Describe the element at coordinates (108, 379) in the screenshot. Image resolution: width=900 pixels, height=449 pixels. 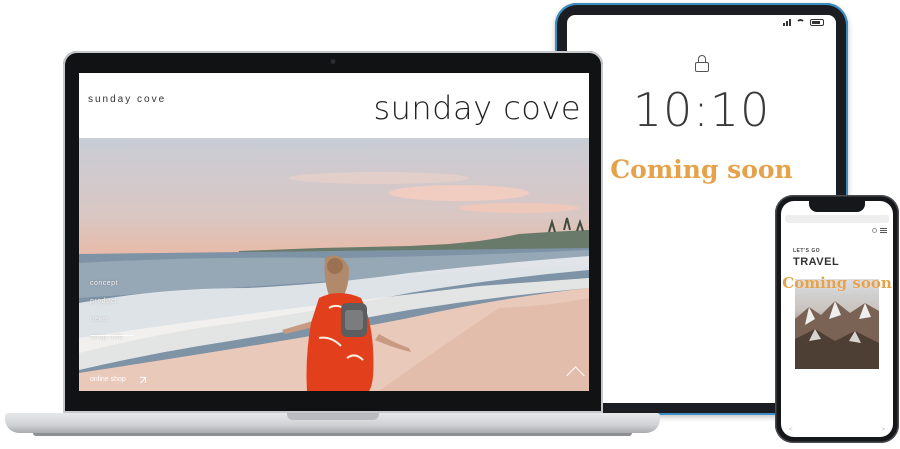
I see `online-shop-label: online shop` at that location.